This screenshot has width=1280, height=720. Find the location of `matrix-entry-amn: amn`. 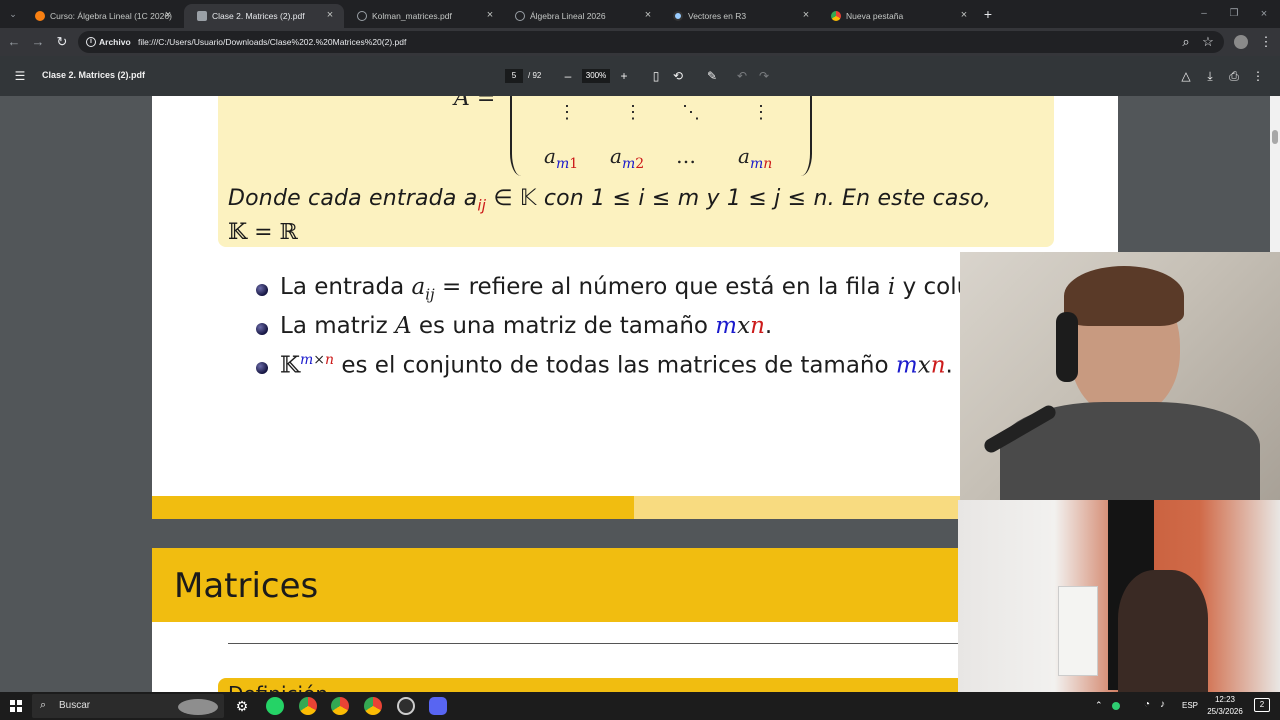

matrix-entry-amn: amn is located at coordinates (755, 158).